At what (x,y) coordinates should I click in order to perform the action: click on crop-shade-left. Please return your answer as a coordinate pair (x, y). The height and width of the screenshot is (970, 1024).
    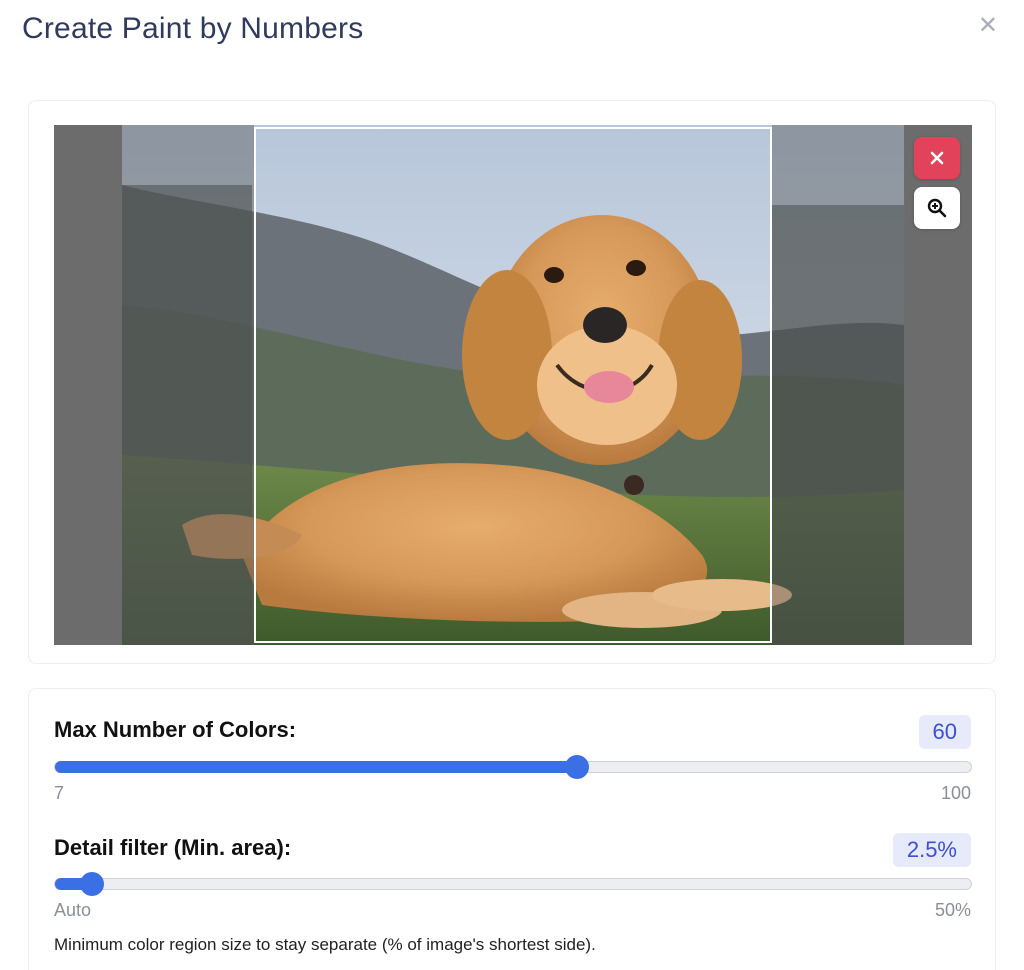
    Looking at the image, I should click on (154, 385).